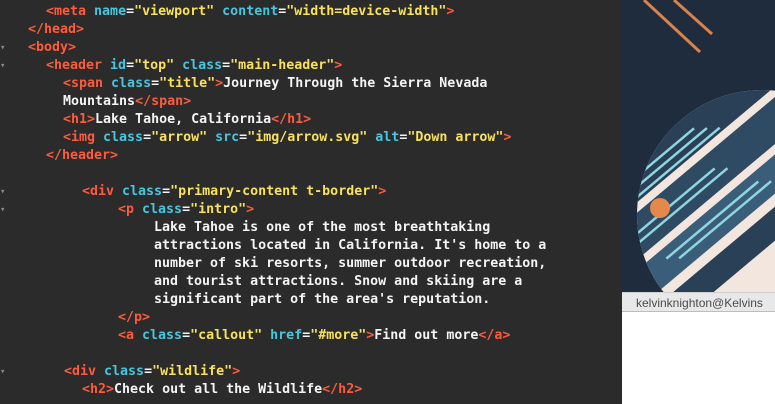  What do you see at coordinates (78, 65) in the screenshot?
I see `code-token: <header` at bounding box center [78, 65].